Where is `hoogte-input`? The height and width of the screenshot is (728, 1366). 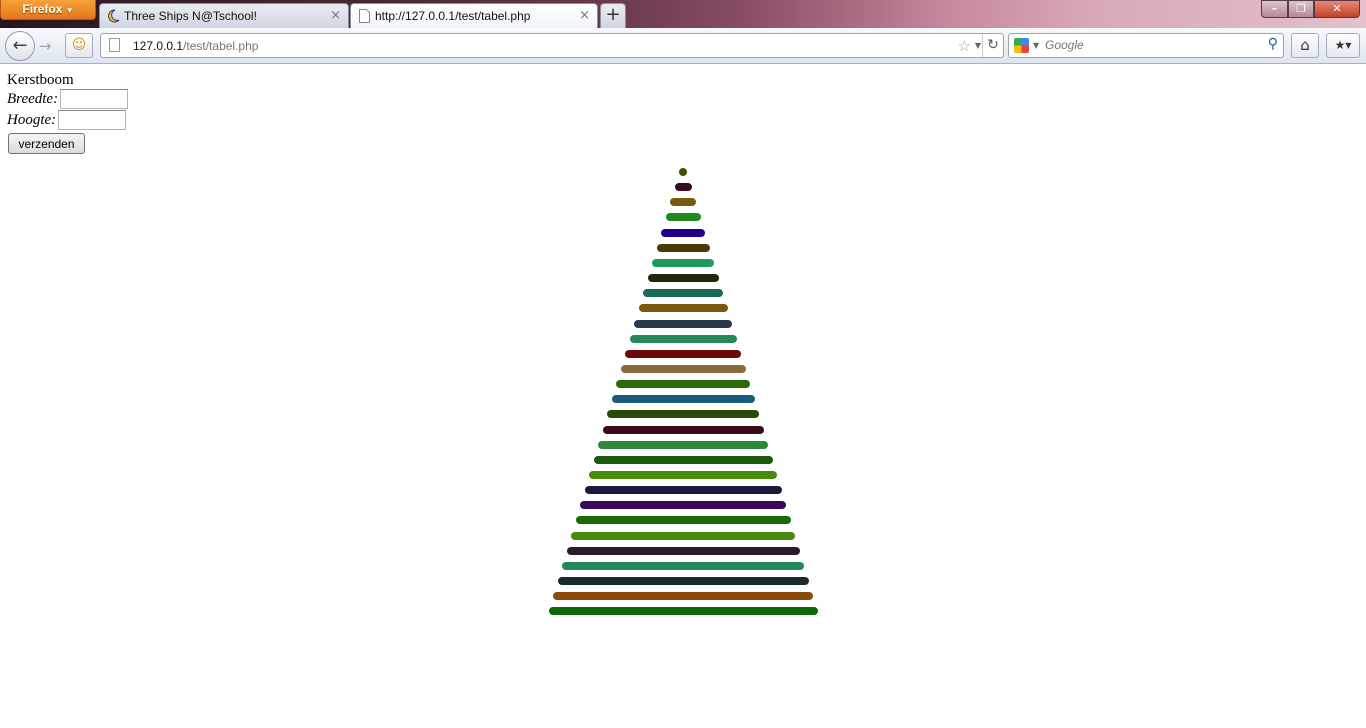 hoogte-input is located at coordinates (92, 120).